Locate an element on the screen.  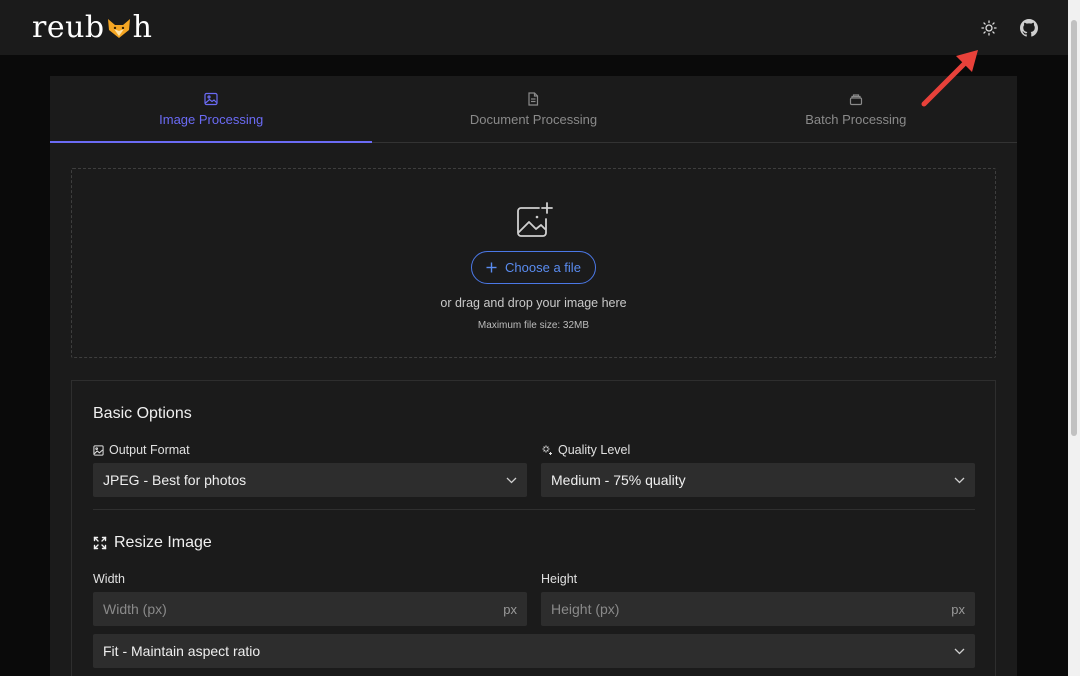
output-format-select: JPEG - Best for photos is located at coordinates (310, 480).